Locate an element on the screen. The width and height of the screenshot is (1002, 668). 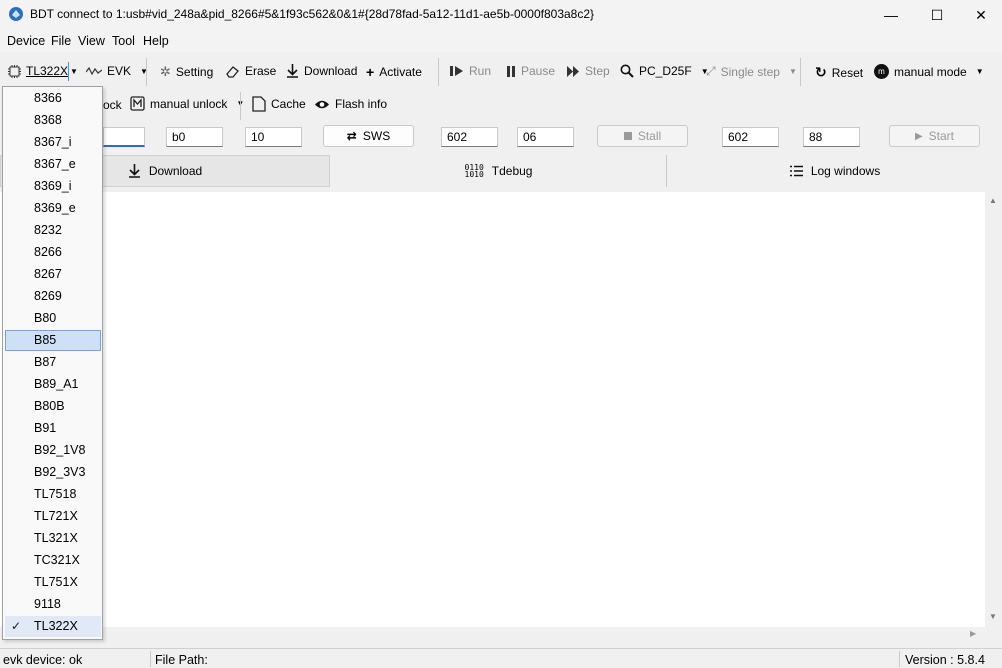
pause-icon is located at coordinates (511, 71).